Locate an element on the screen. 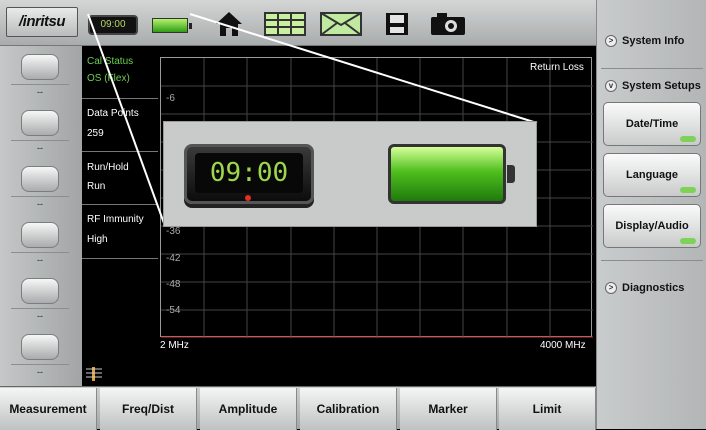 This screenshot has height=430, width=706. calibration-tab: Calibration is located at coordinates (348, 409).